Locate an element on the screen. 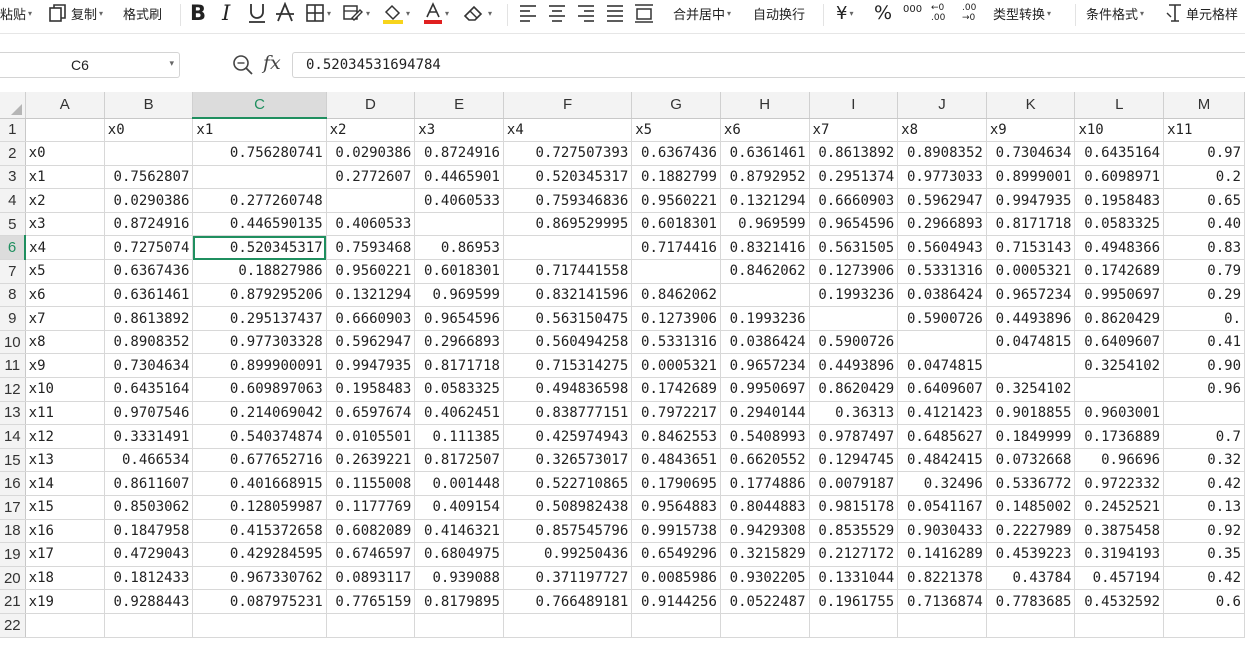 Image resolution: width=1245 pixels, height=650 pixels. cell-e8: 0.969599 is located at coordinates (459, 295).